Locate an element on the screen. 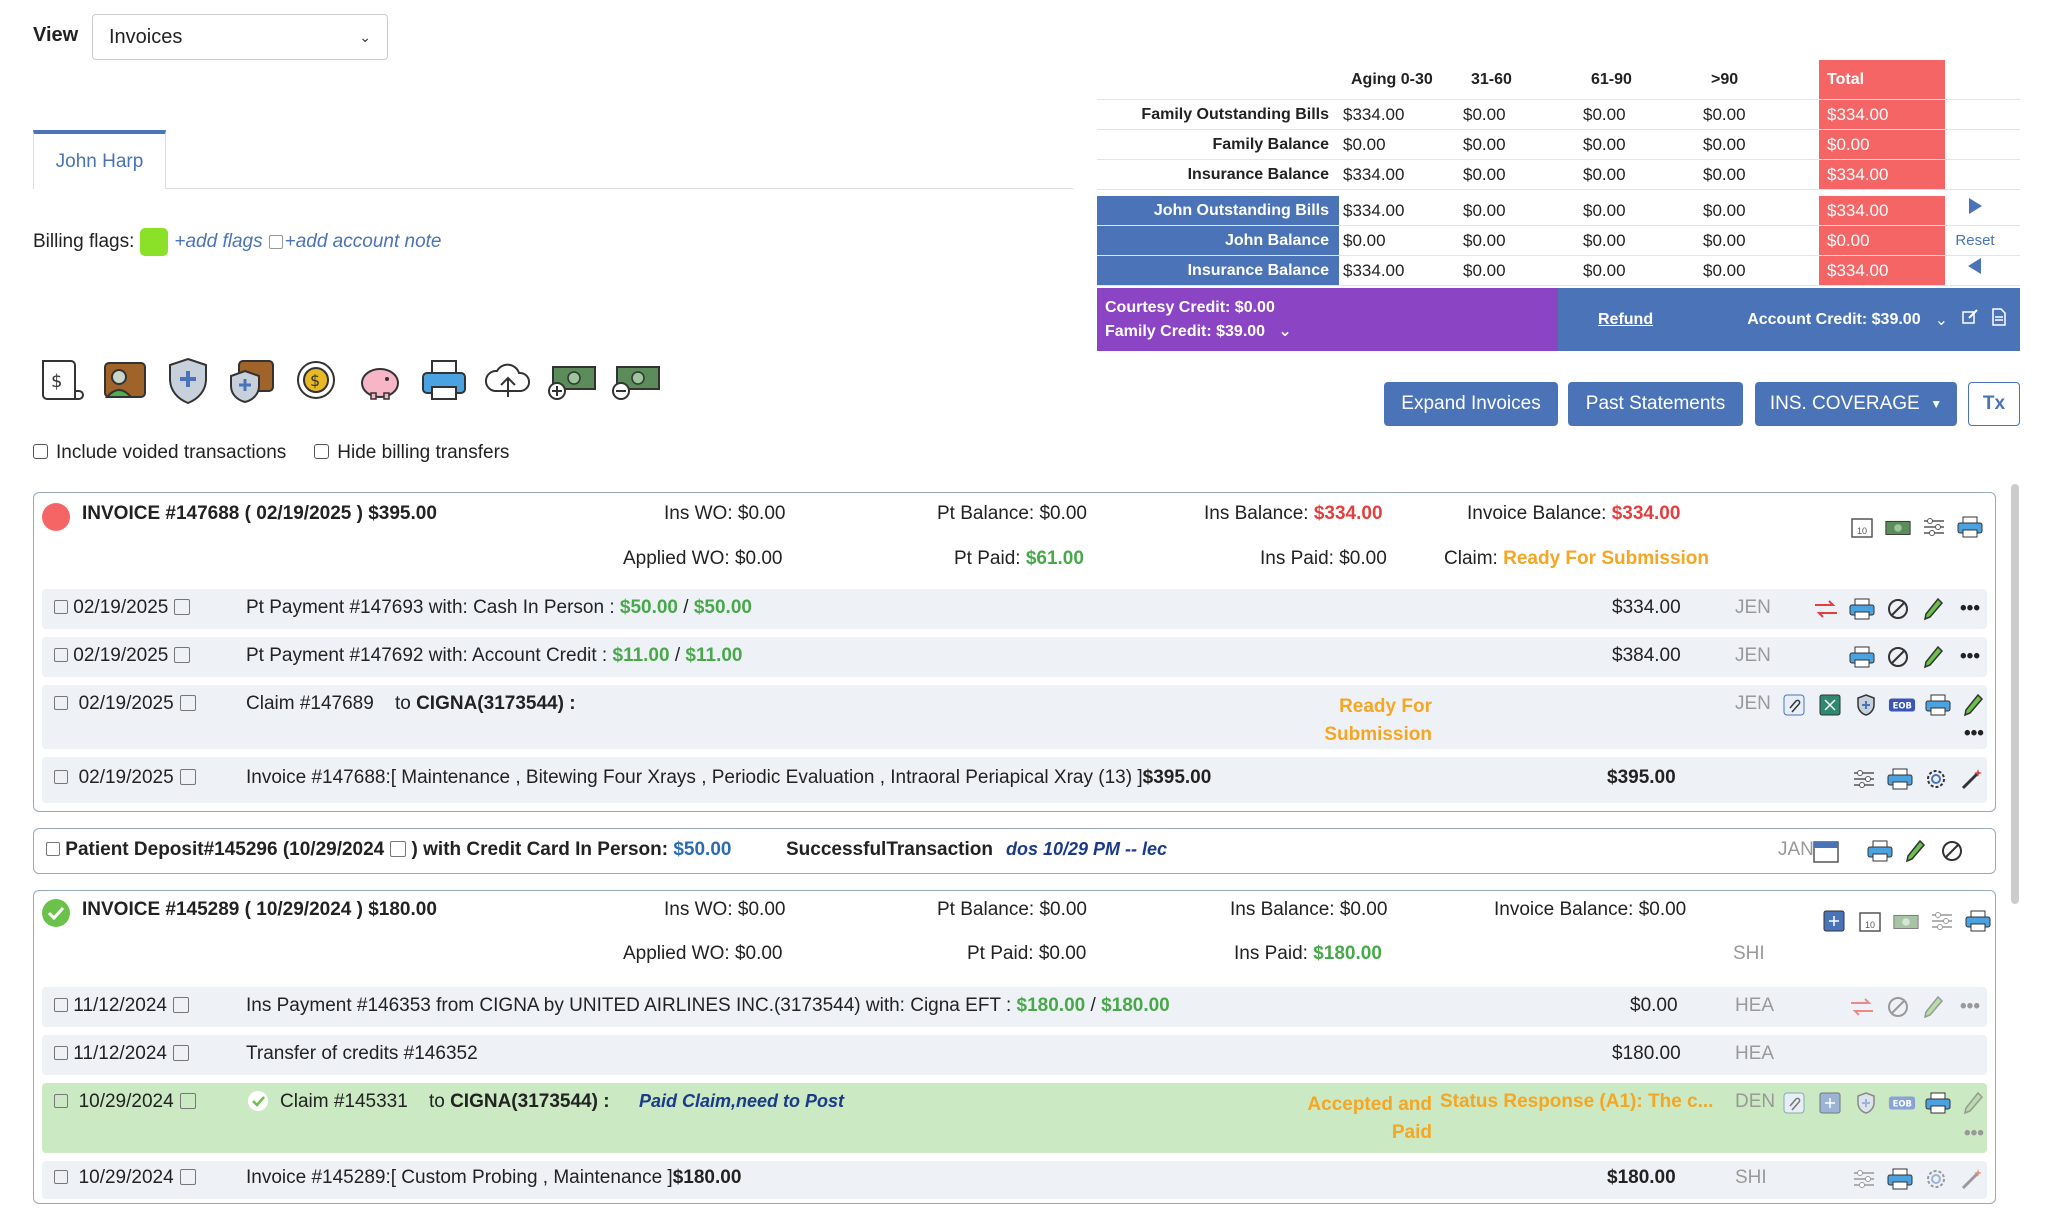 The width and height of the screenshot is (2048, 1212). ins-paid: Ins Paid: $180.00 is located at coordinates (1308, 953).